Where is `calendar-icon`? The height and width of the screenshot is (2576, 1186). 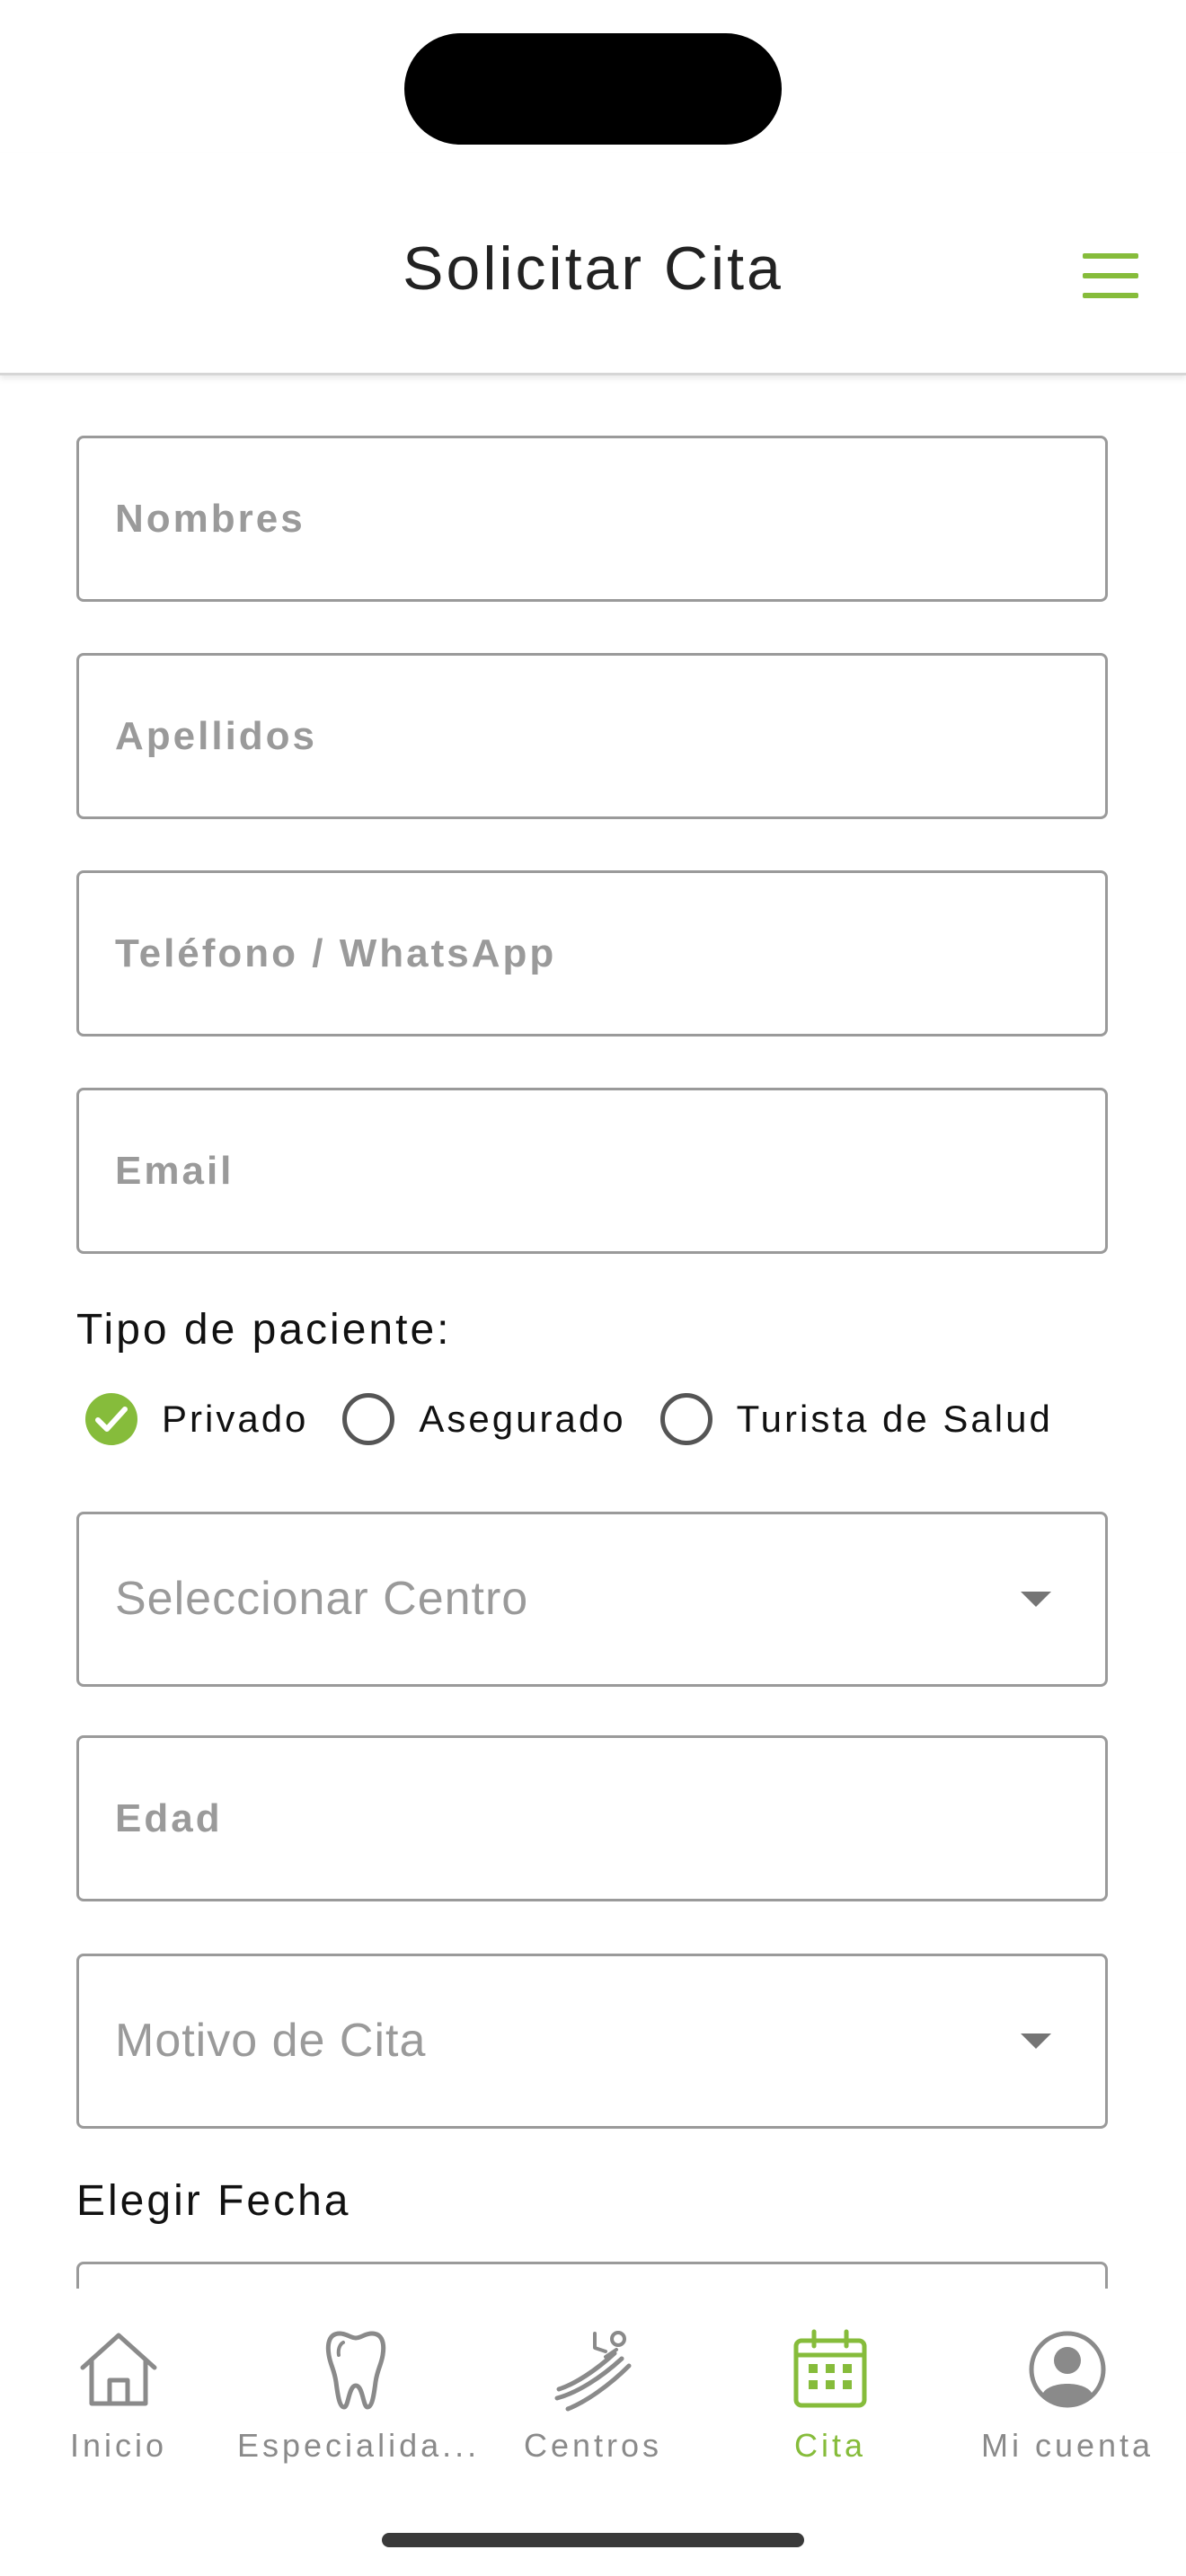 calendar-icon is located at coordinates (830, 2368).